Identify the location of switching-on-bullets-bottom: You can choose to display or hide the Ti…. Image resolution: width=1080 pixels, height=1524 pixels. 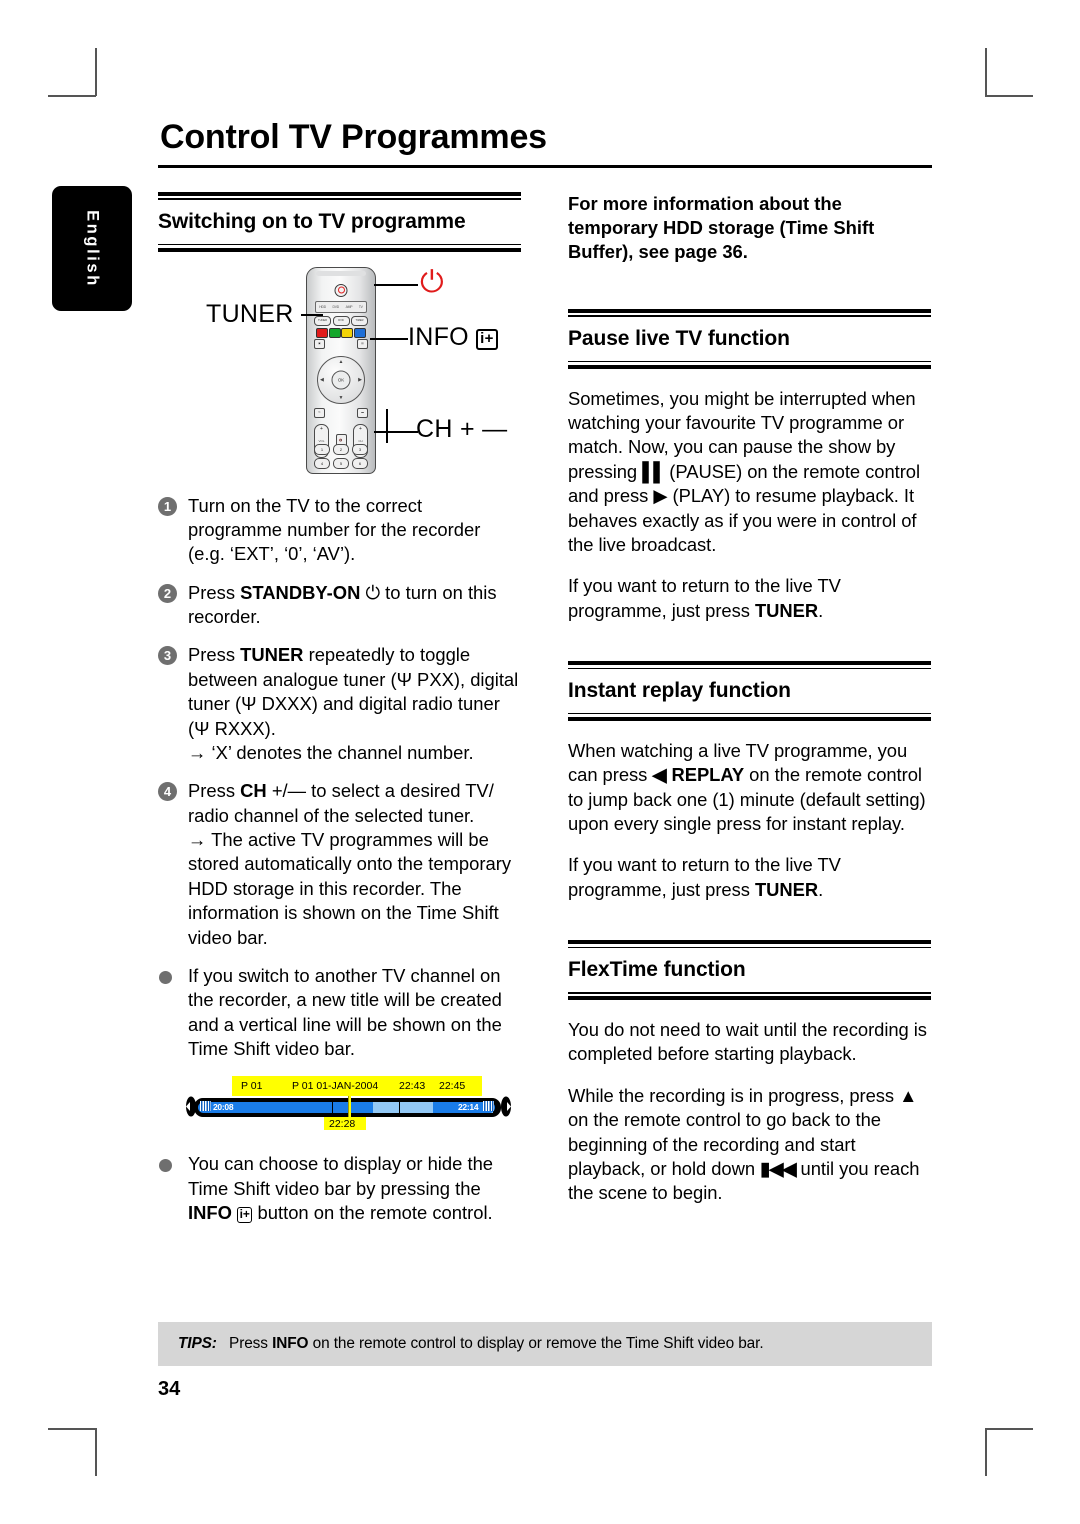
(339, 1188).